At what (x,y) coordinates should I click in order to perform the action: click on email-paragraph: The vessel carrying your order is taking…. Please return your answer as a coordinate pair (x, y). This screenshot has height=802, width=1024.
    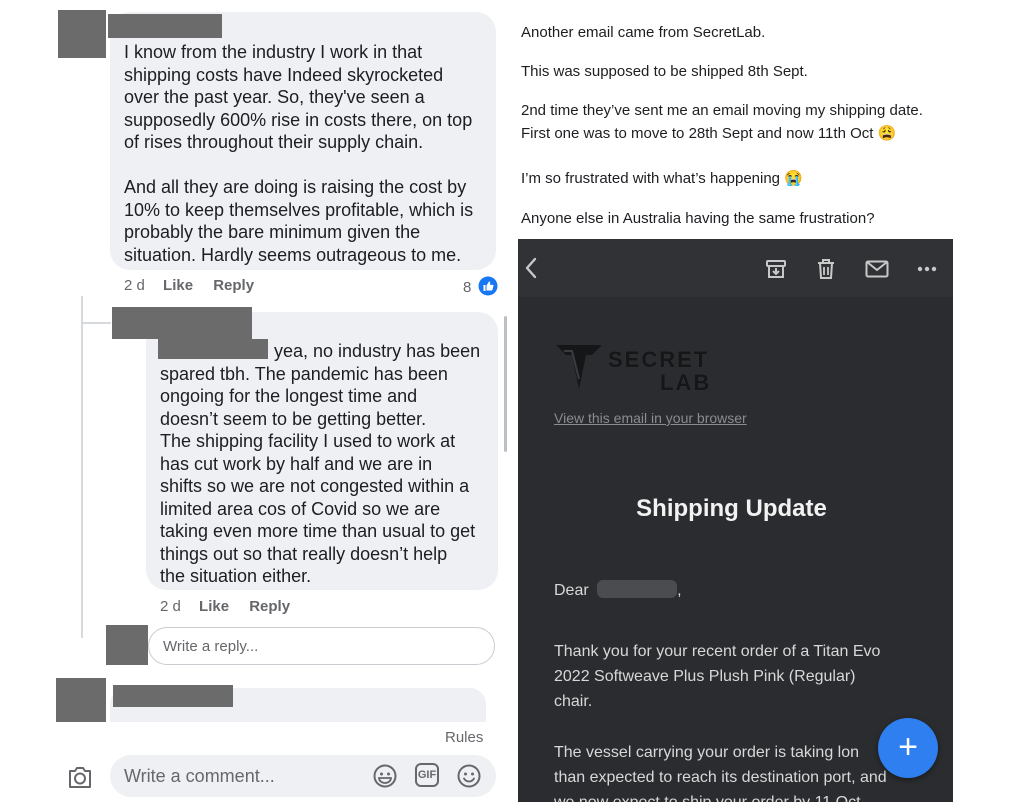
    Looking at the image, I should click on (720, 773).